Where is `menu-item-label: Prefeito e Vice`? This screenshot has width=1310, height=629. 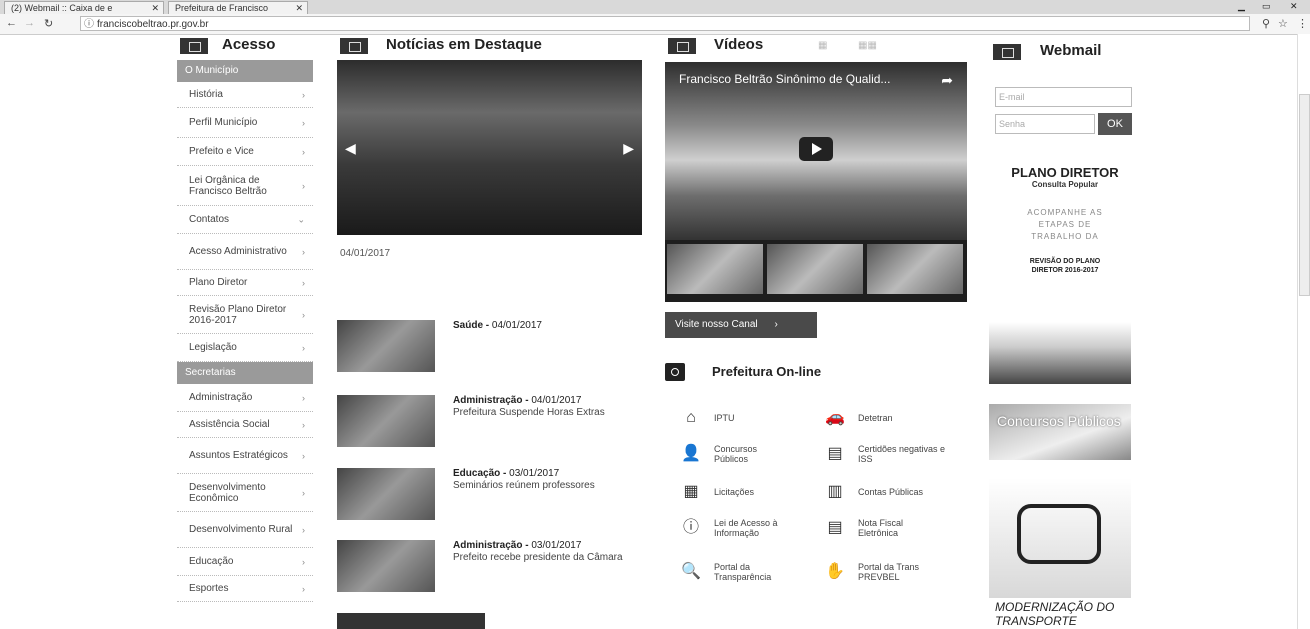 menu-item-label: Prefeito e Vice is located at coordinates (221, 151).